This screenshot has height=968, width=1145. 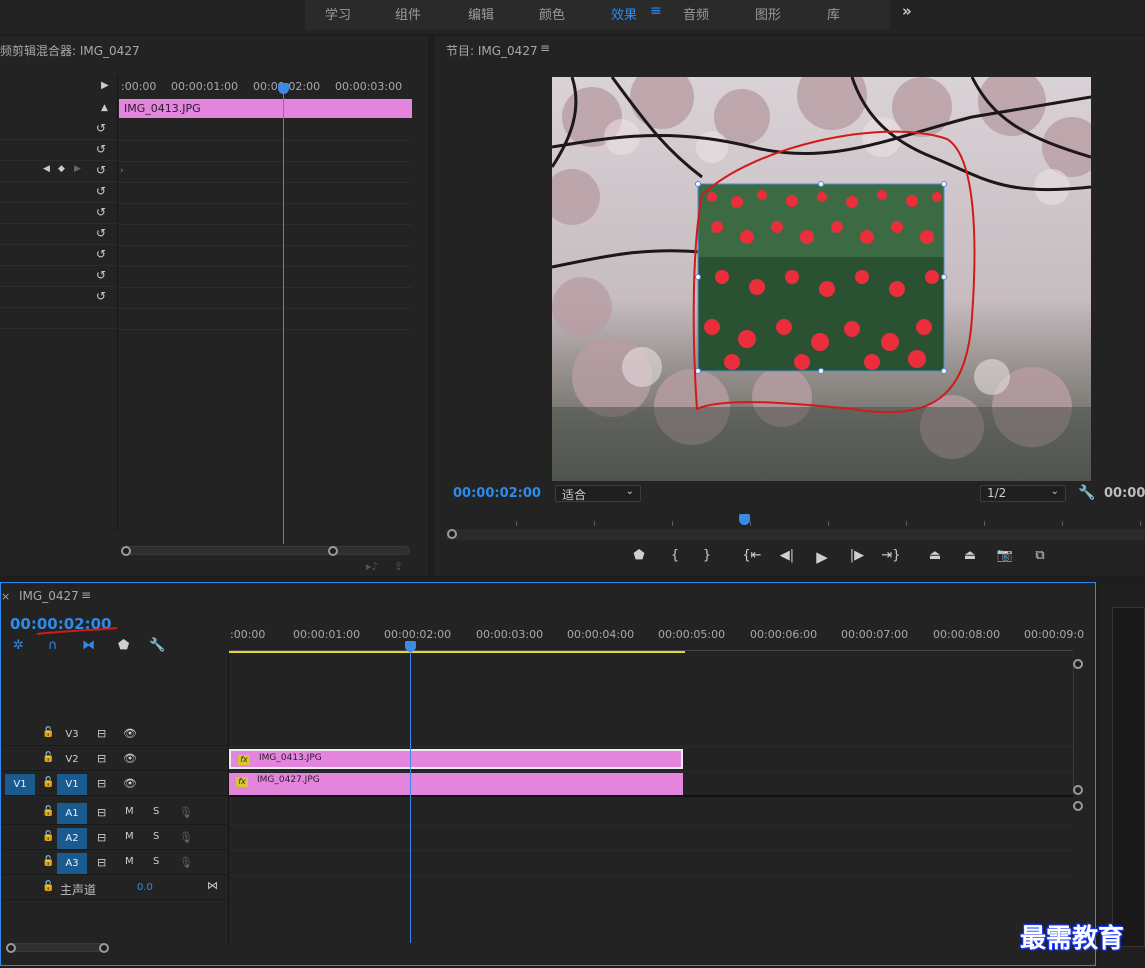 I want to click on effect-clip-bar: IMG_0413.JPG, so click(x=265, y=108).